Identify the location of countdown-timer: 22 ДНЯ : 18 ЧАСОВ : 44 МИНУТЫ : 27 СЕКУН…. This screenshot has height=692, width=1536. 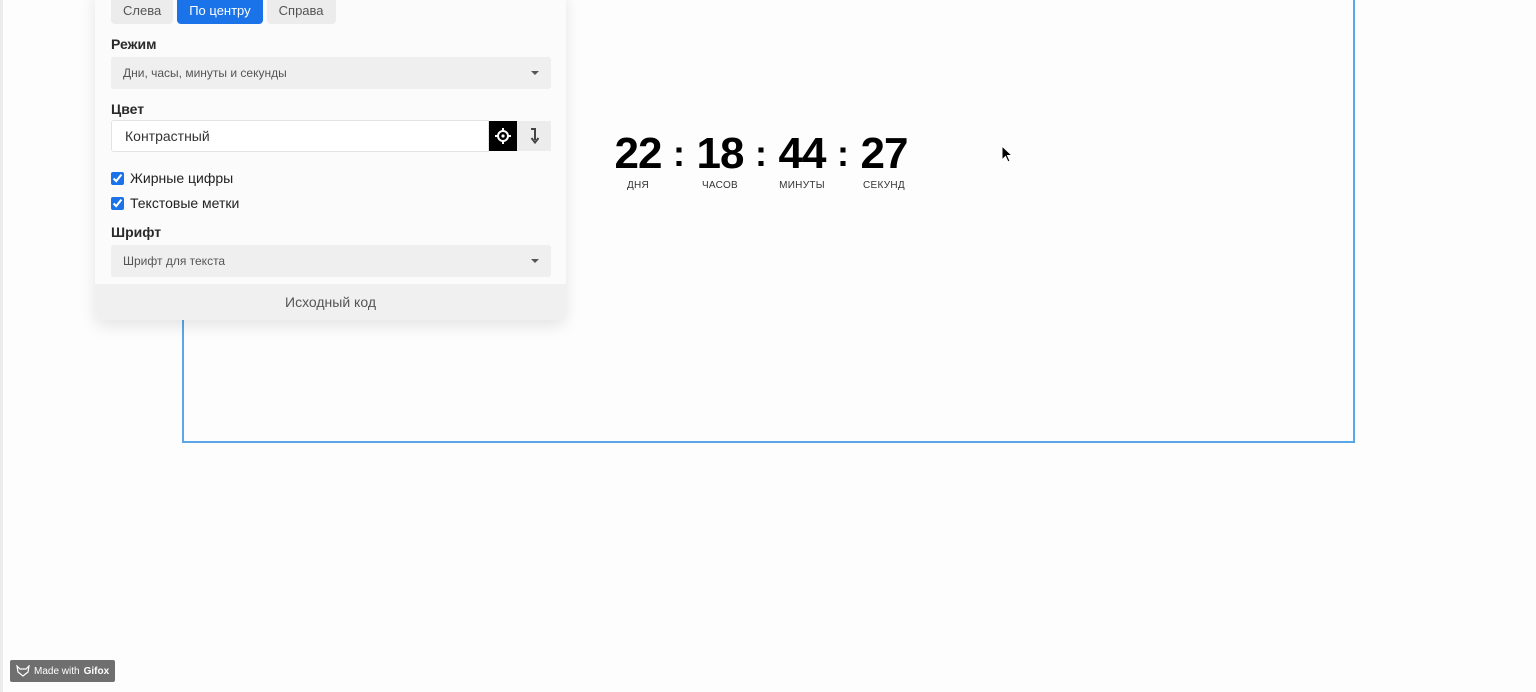
(761, 159).